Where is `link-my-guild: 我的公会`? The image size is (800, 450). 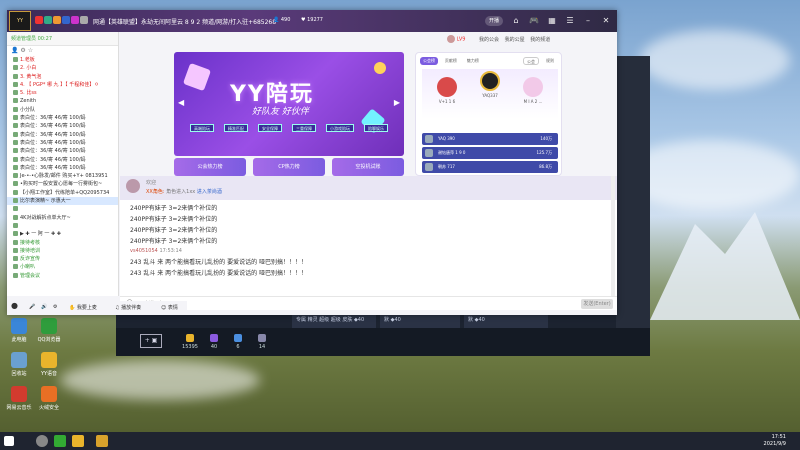
link-my-guild: 我的公会 is located at coordinates (489, 40).